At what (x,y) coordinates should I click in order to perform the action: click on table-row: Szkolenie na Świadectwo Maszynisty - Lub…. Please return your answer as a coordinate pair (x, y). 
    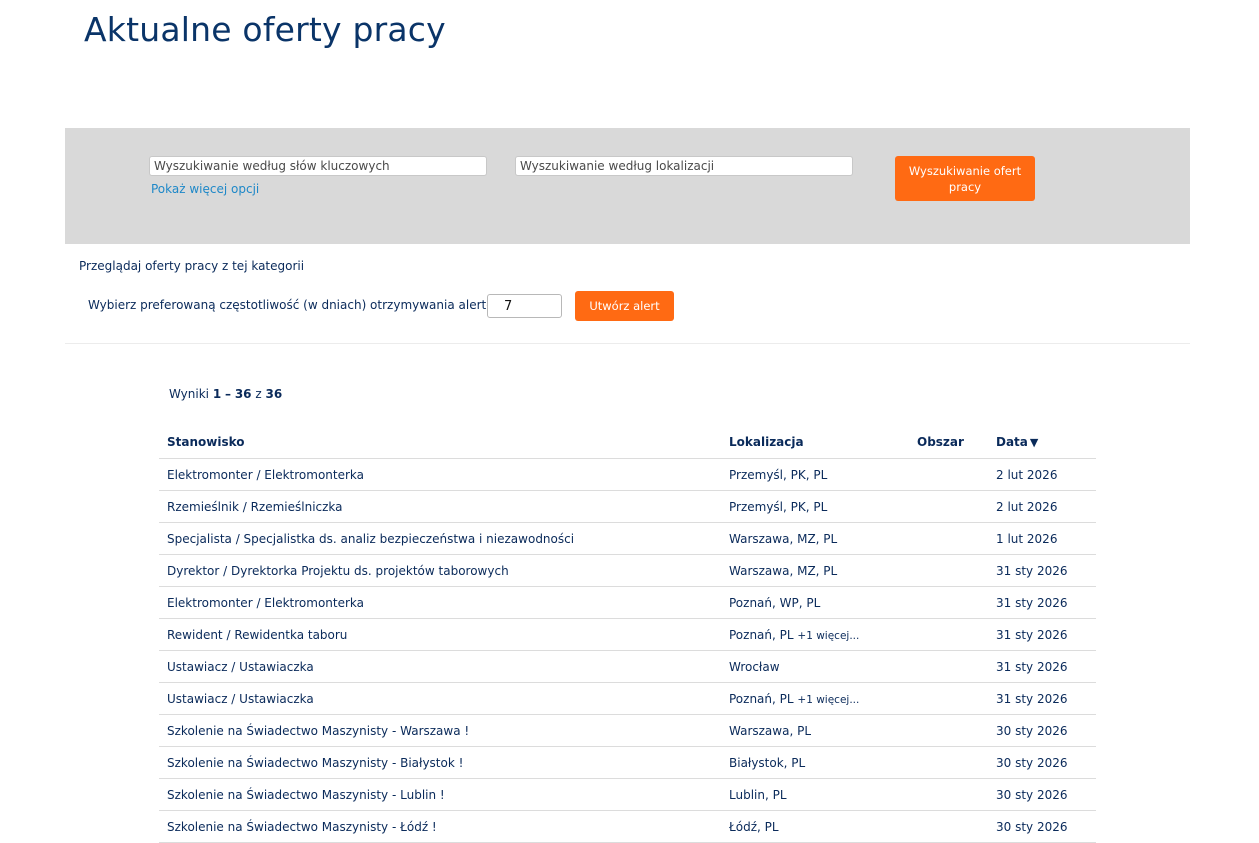
    Looking at the image, I should click on (627, 794).